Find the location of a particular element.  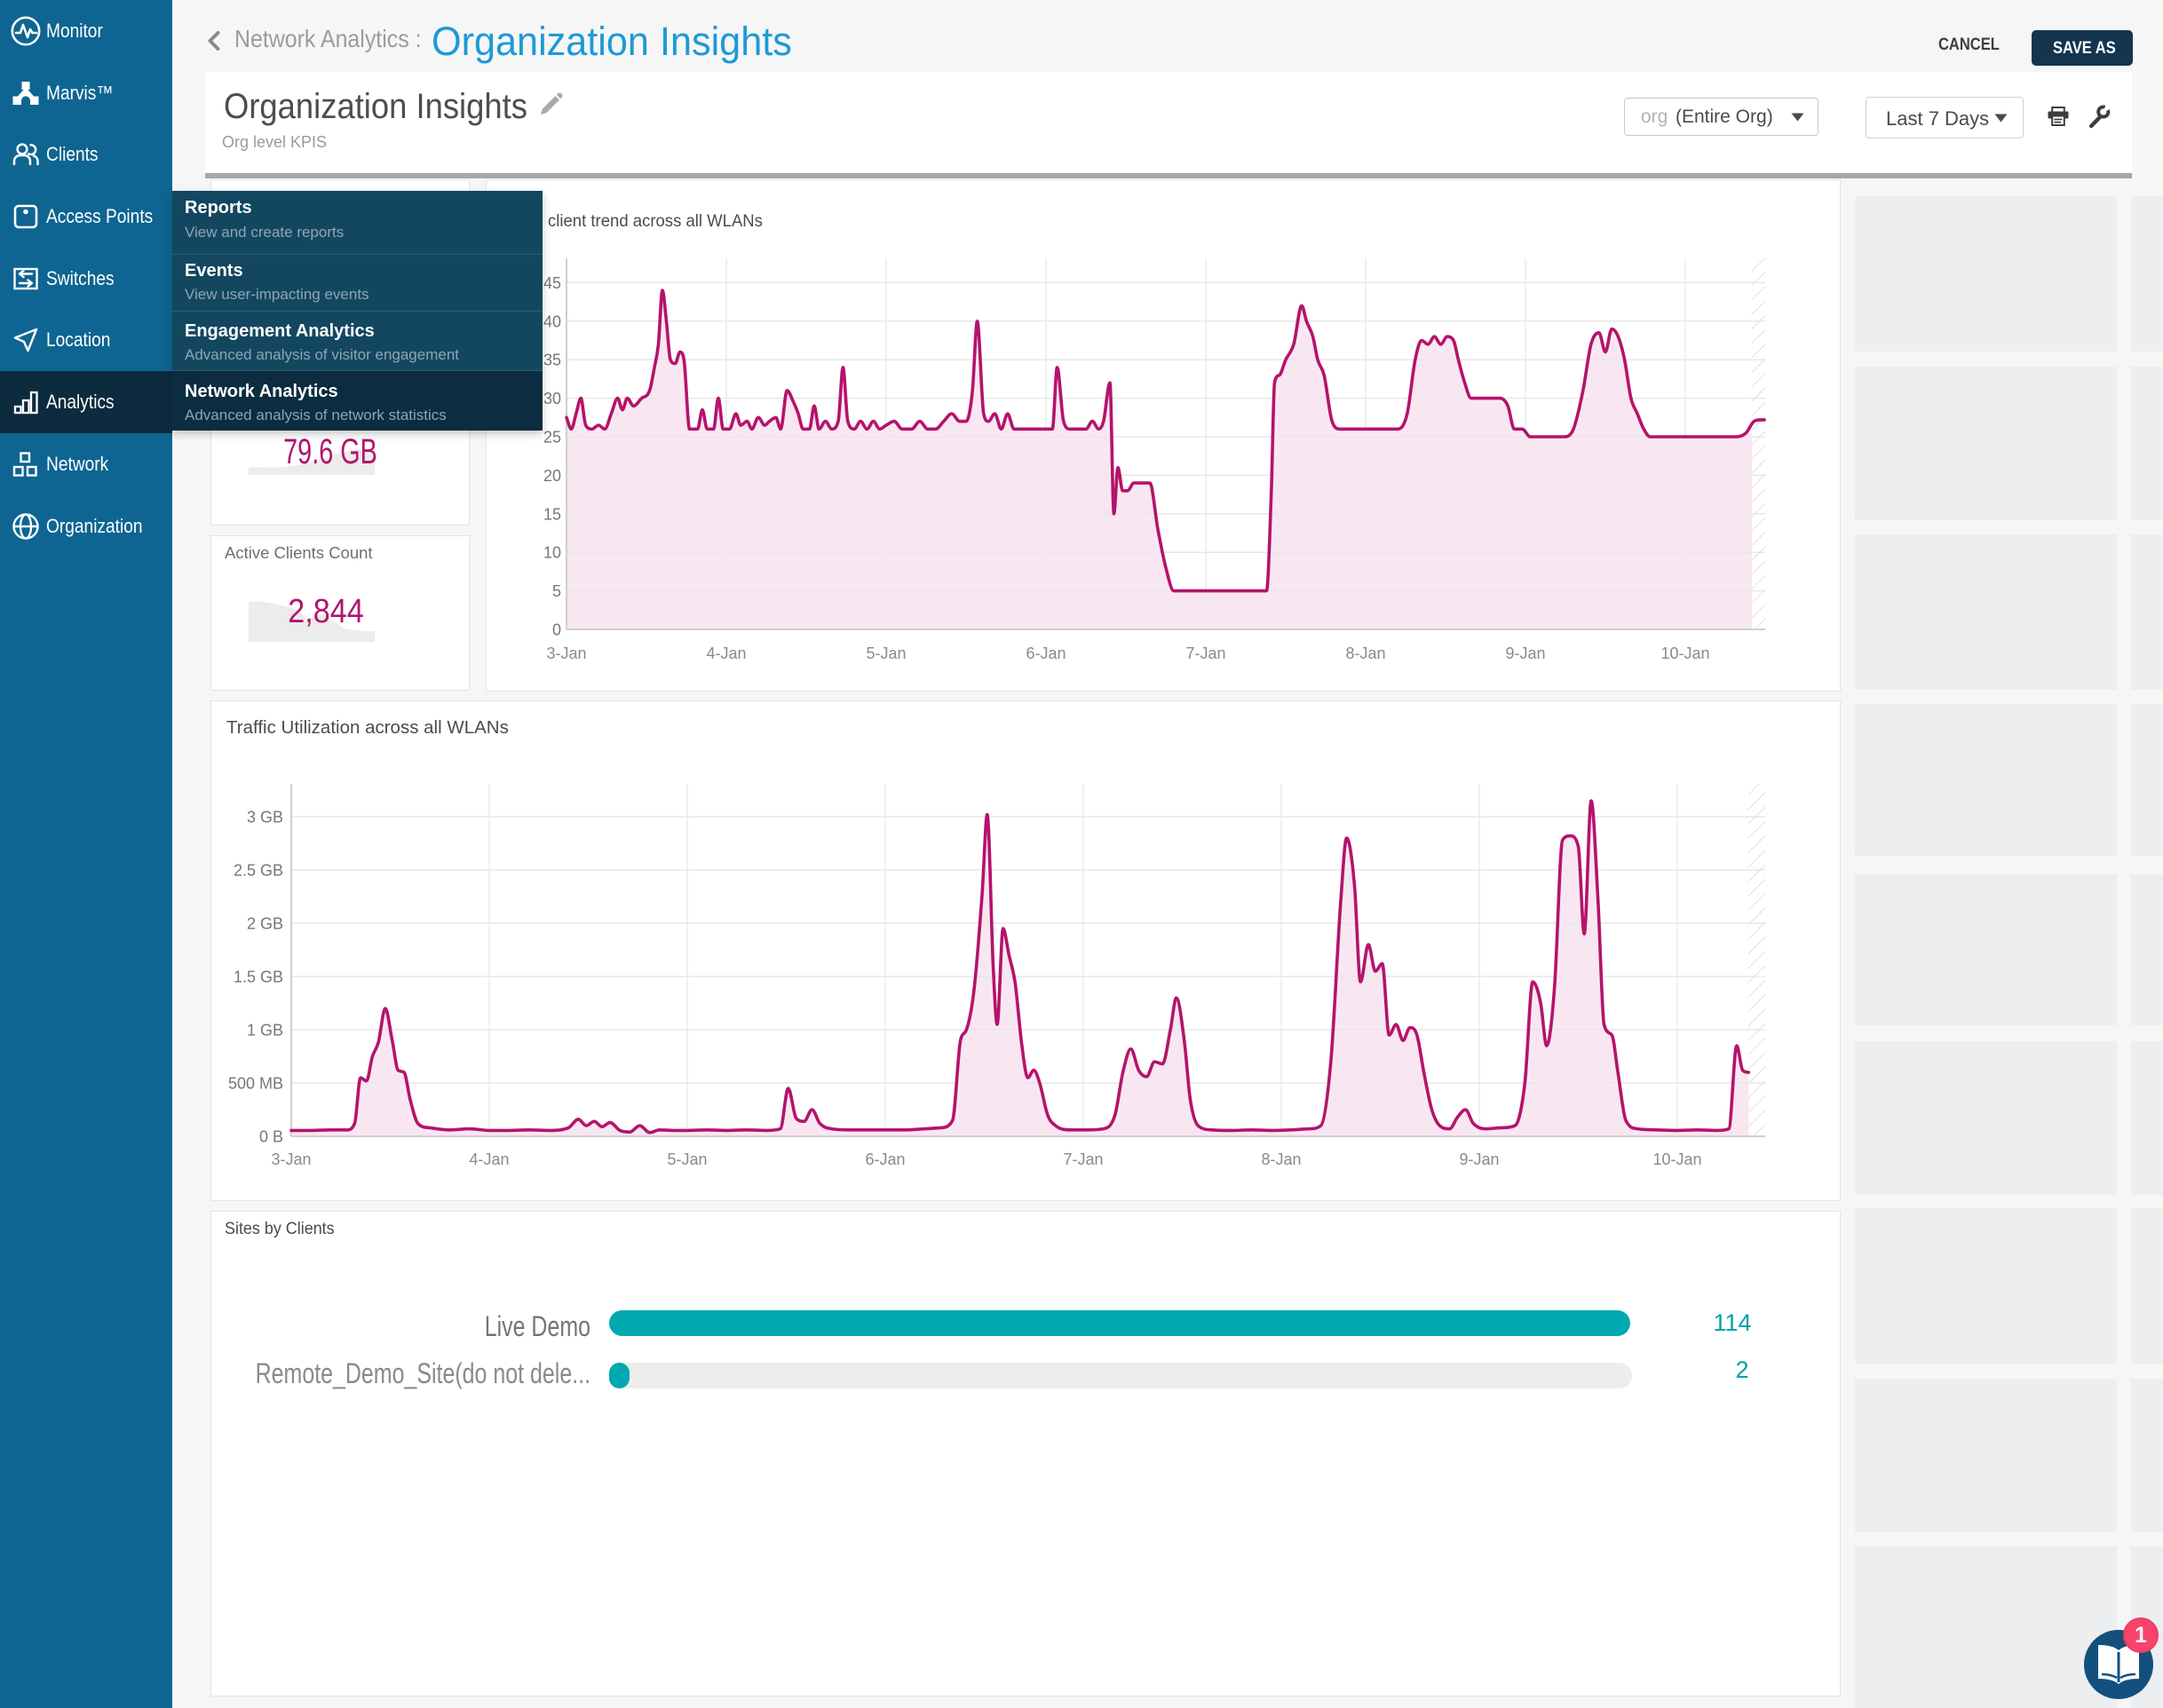

svg-text: 500 MB is located at coordinates (255, 1084).